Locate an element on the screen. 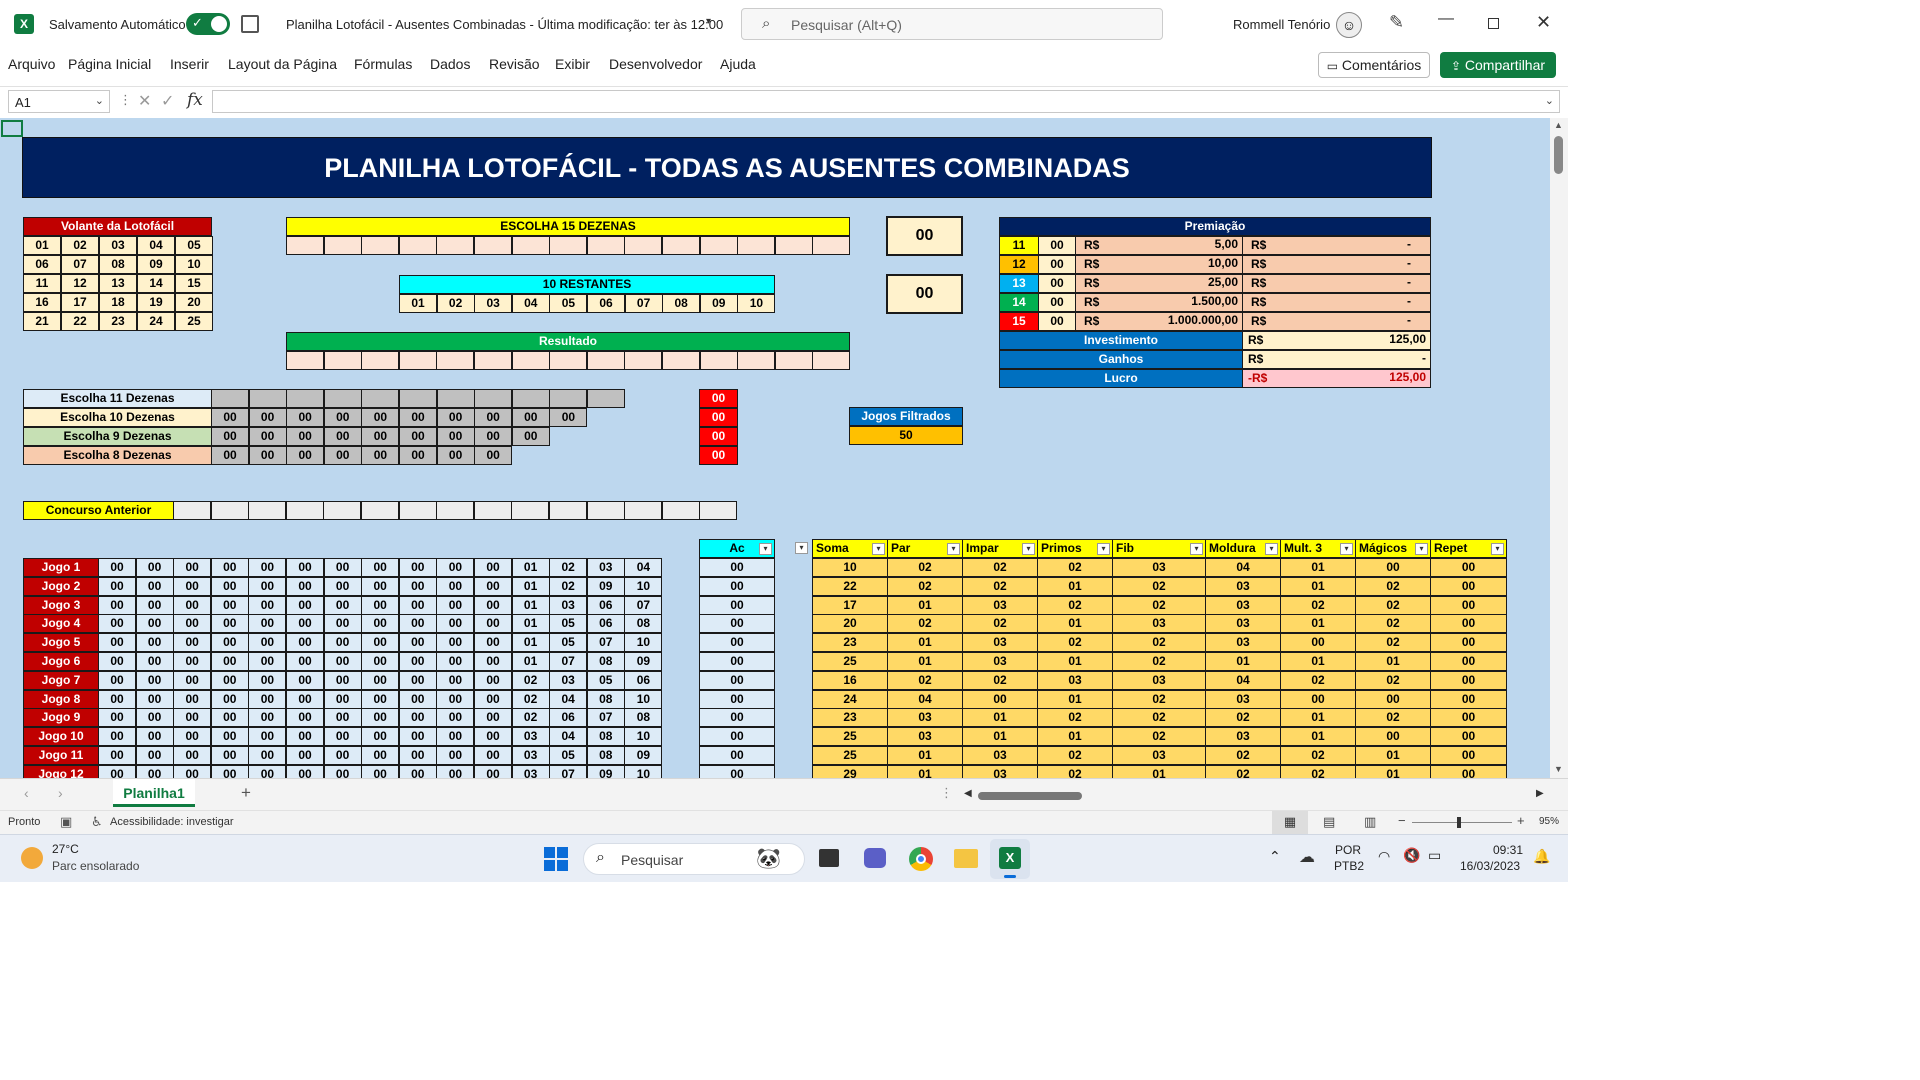  zoom-out-icon: − is located at coordinates (1402, 820).